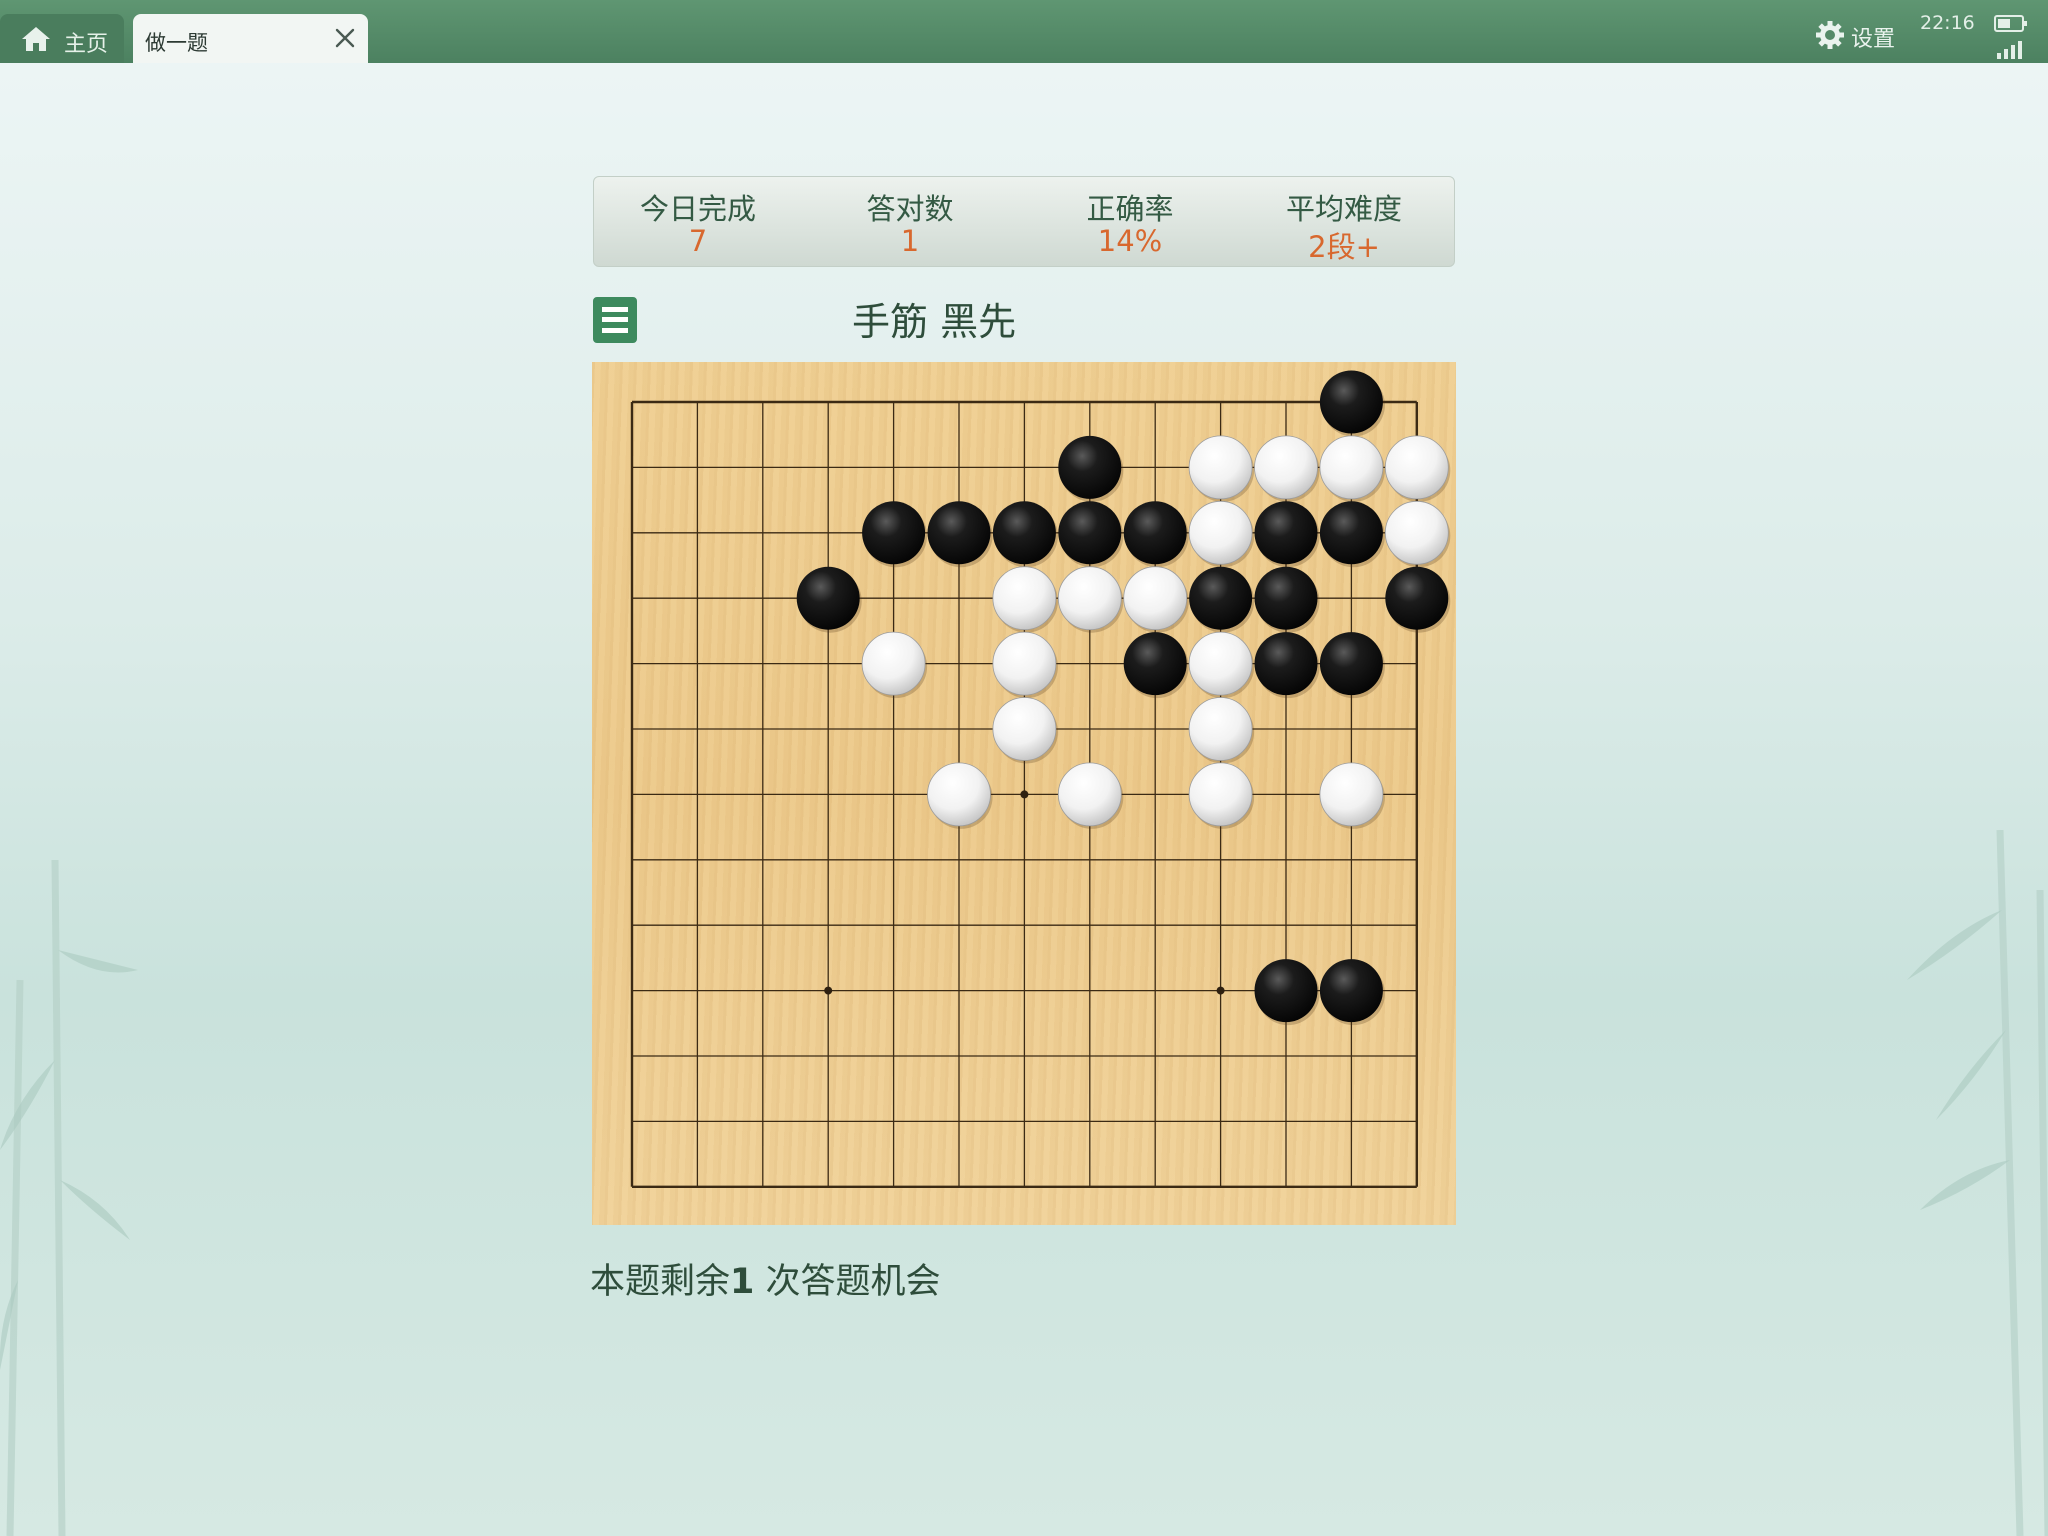  Describe the element at coordinates (1830, 35) in the screenshot. I see `gear-icon` at that location.